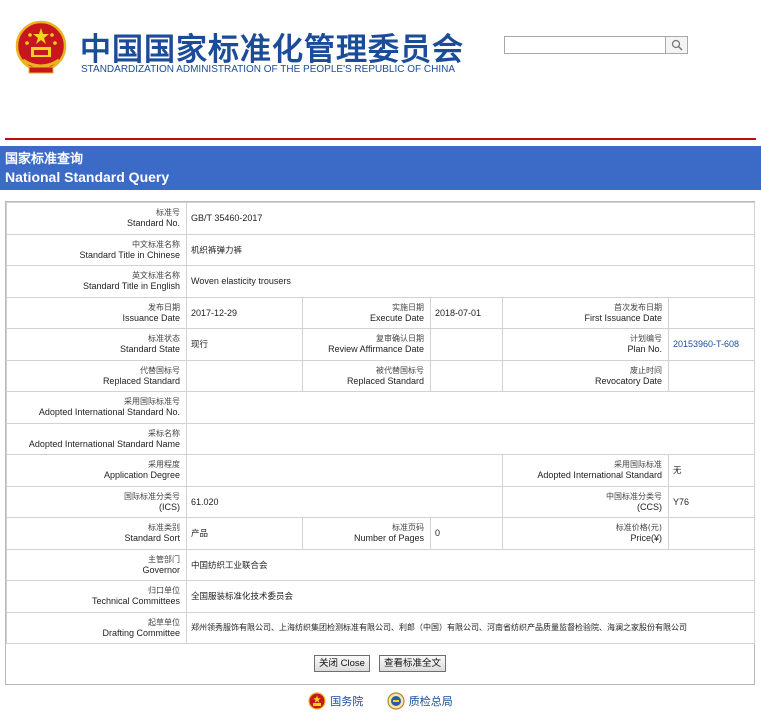  I want to click on ccs-label: 中国标准分类号 (CCS), so click(585, 501).